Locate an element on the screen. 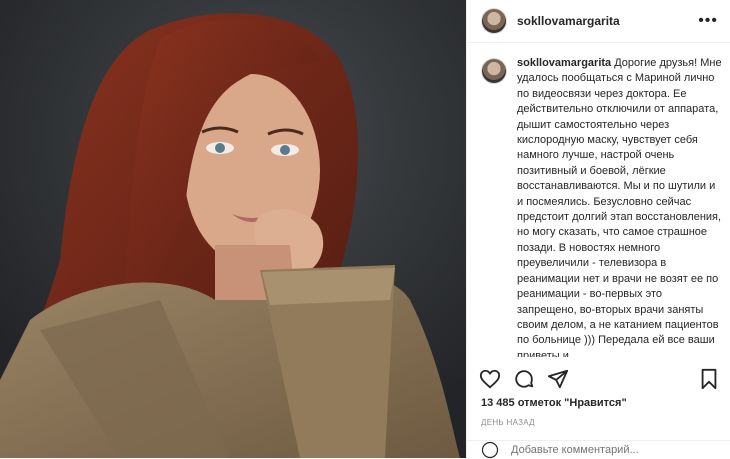 Image resolution: width=730 pixels, height=459 pixels. heart-icon is located at coordinates (490, 379).